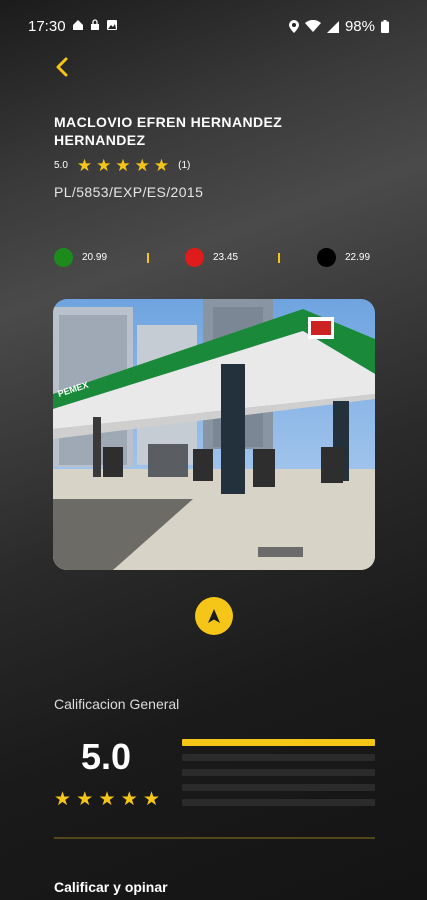  I want to click on lock-status-icon, so click(95, 24).